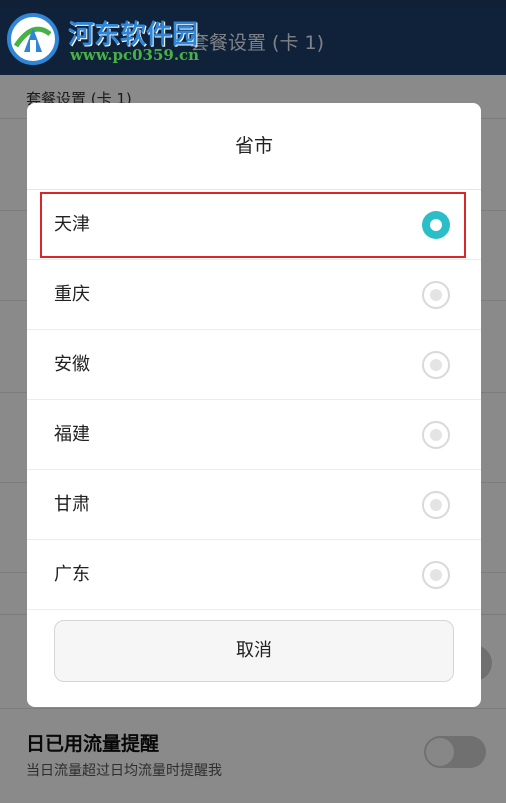  Describe the element at coordinates (254, 435) in the screenshot. I see `option-fujian: 福建` at that location.